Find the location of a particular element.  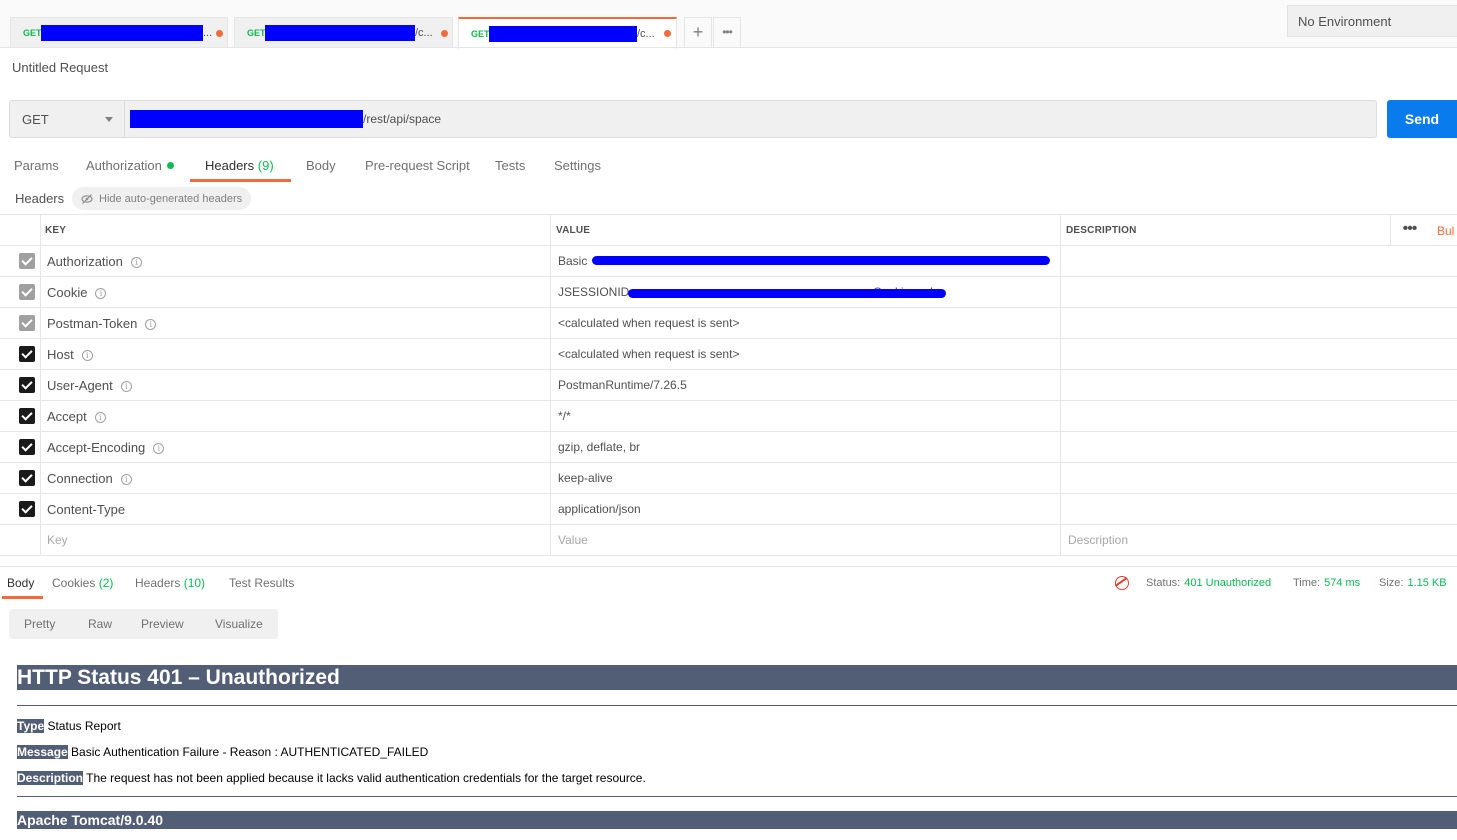

tab-headers: Headers (9) is located at coordinates (239, 165).